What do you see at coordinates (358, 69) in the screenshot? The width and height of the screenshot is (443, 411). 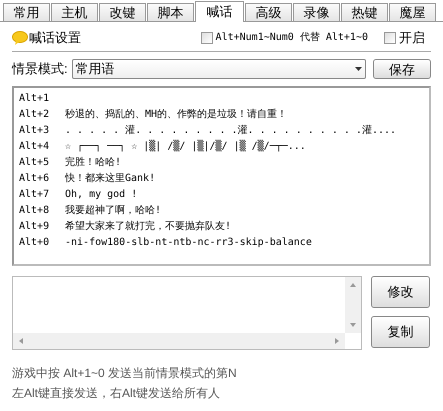 I see `caret-icon` at bounding box center [358, 69].